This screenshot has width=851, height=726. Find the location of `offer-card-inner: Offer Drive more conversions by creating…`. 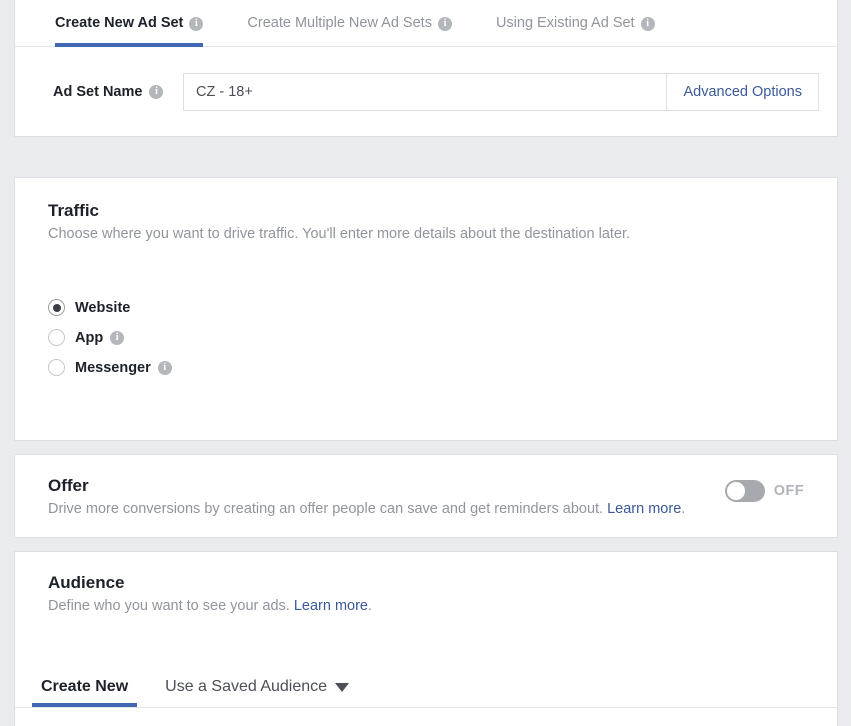

offer-card-inner: Offer Drive more conversions by creating… is located at coordinates (426, 487).